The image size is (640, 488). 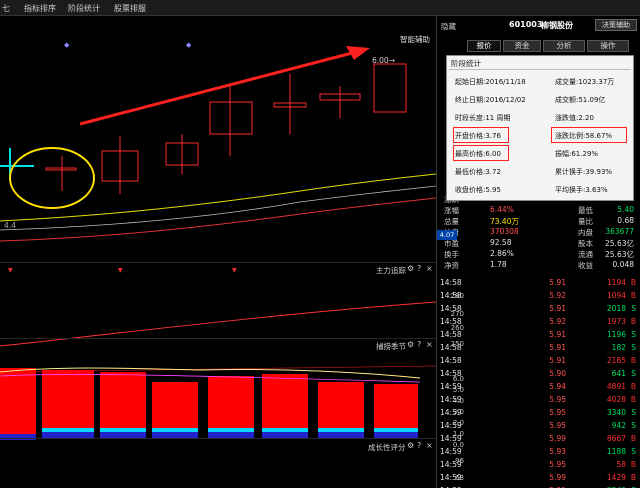 What do you see at coordinates (538, 413) in the screenshot?
I see `trade-row: 14:59 5.95 3340 S` at bounding box center [538, 413].